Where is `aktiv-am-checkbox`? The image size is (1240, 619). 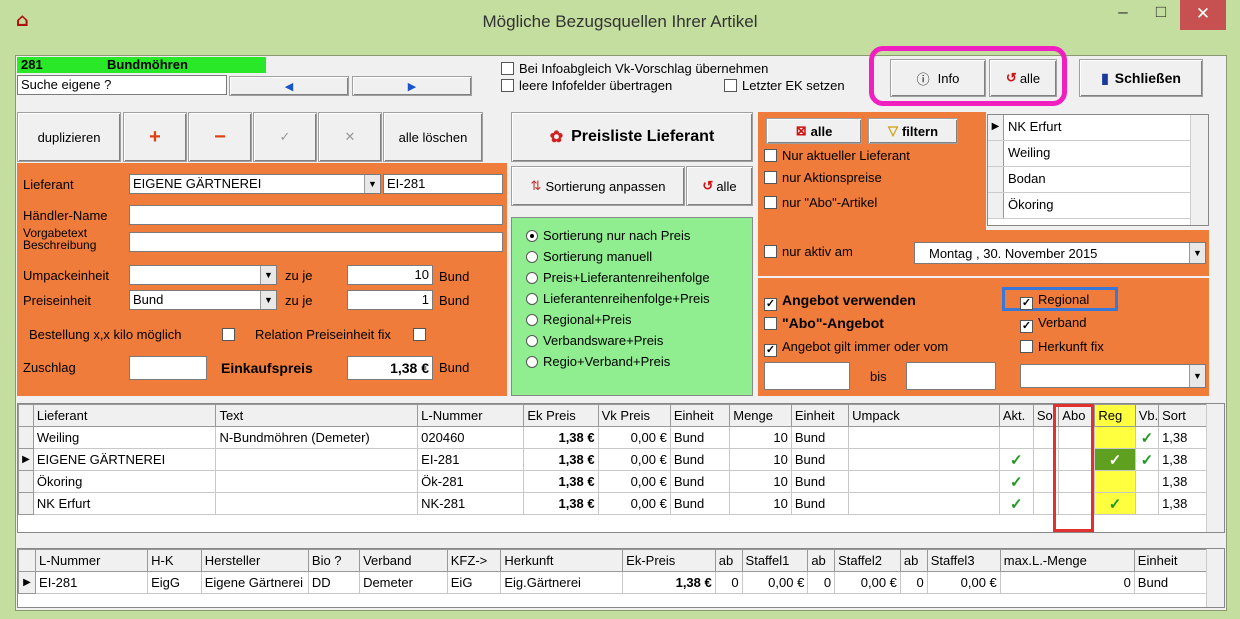
aktiv-am-checkbox is located at coordinates (770, 251).